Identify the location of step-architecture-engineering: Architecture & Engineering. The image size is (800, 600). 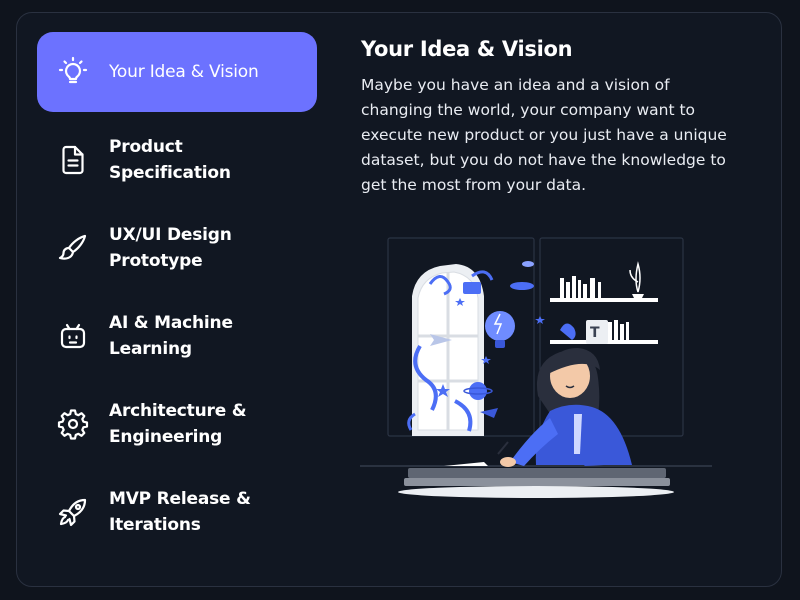
(177, 424).